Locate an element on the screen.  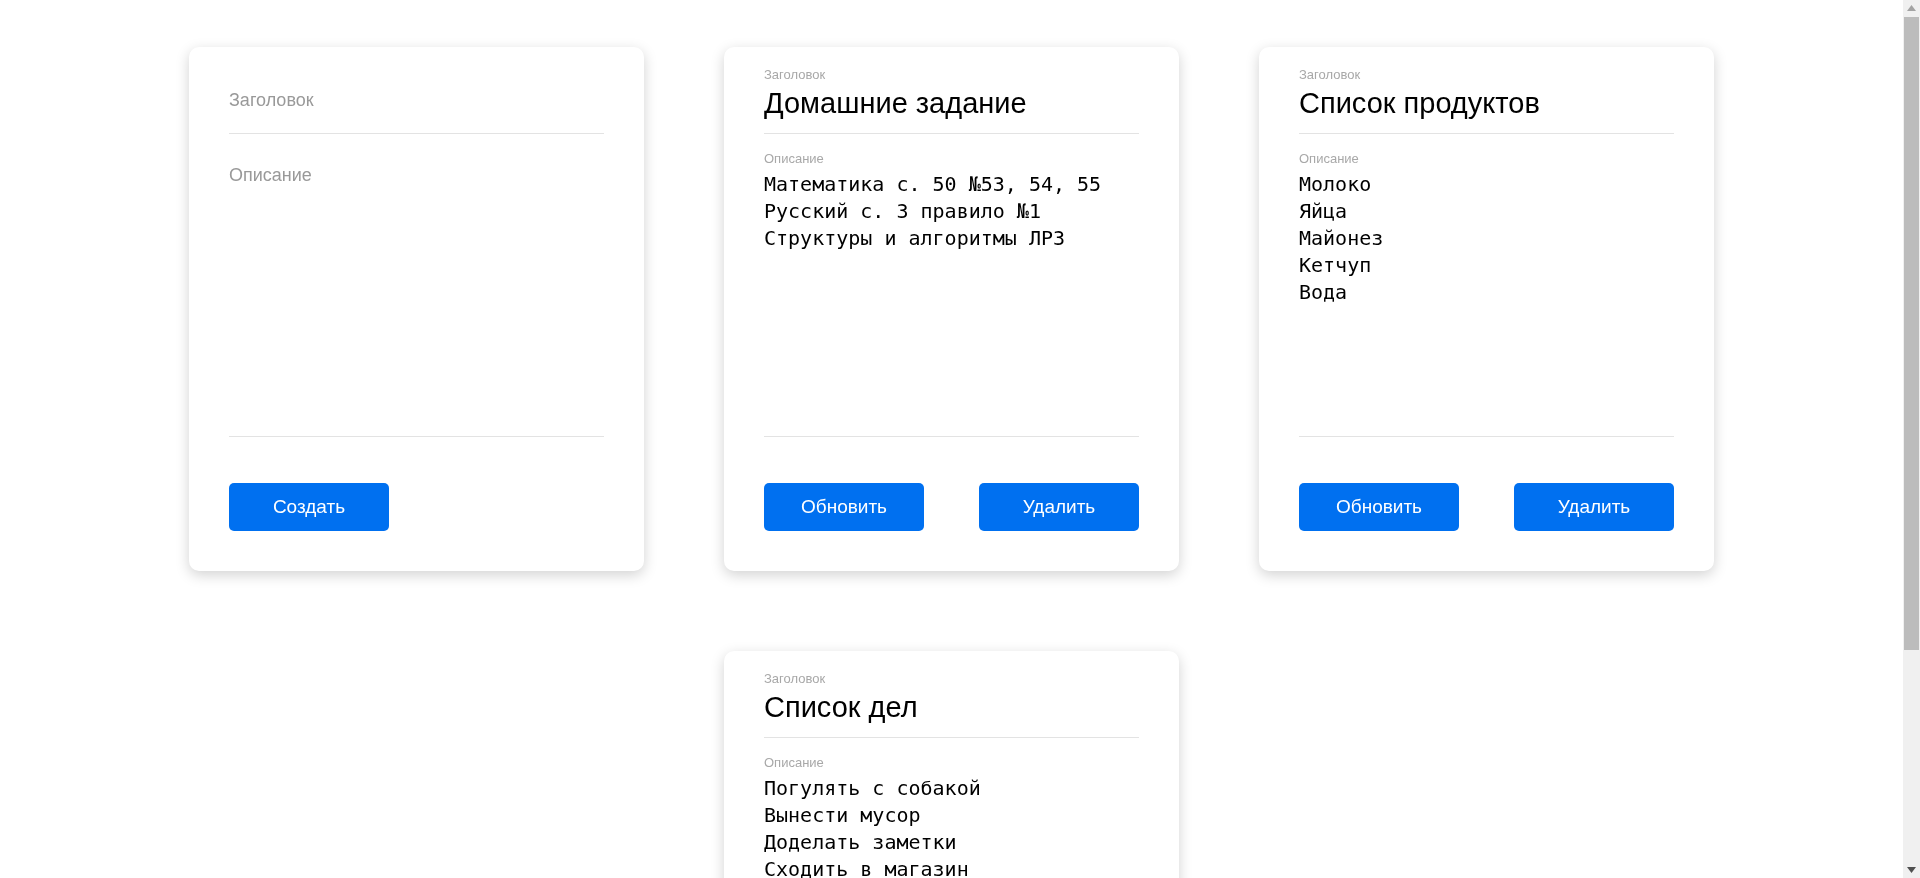
create-button: Создать is located at coordinates (309, 507).